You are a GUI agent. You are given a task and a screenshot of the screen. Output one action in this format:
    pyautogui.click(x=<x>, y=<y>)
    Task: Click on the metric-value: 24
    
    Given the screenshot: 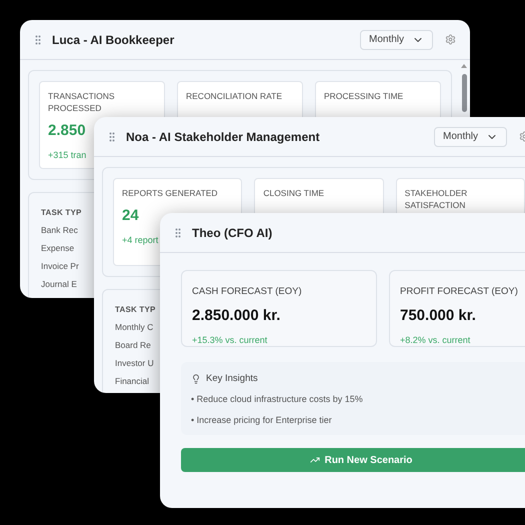 What is the action you would take?
    pyautogui.click(x=130, y=216)
    